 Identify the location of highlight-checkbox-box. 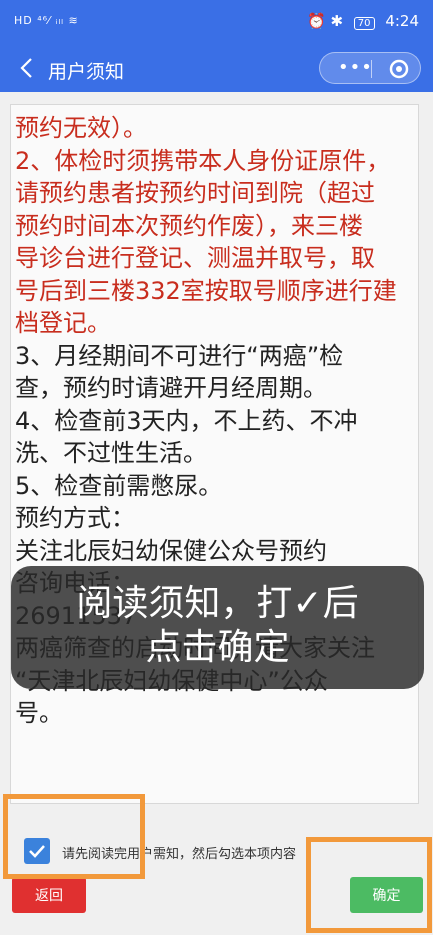
(74, 836).